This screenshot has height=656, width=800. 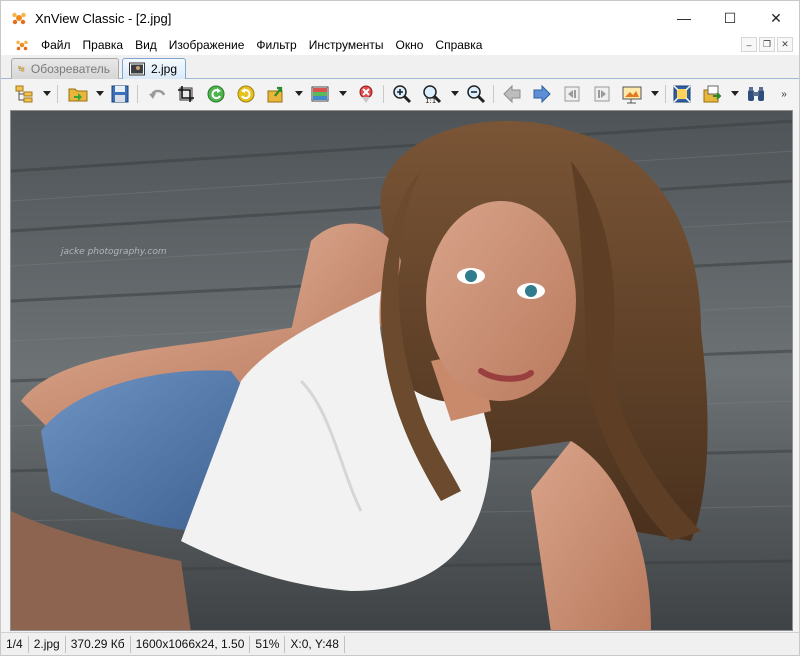 What do you see at coordinates (19, 18) in the screenshot?
I see `xnview-logo-icon` at bounding box center [19, 18].